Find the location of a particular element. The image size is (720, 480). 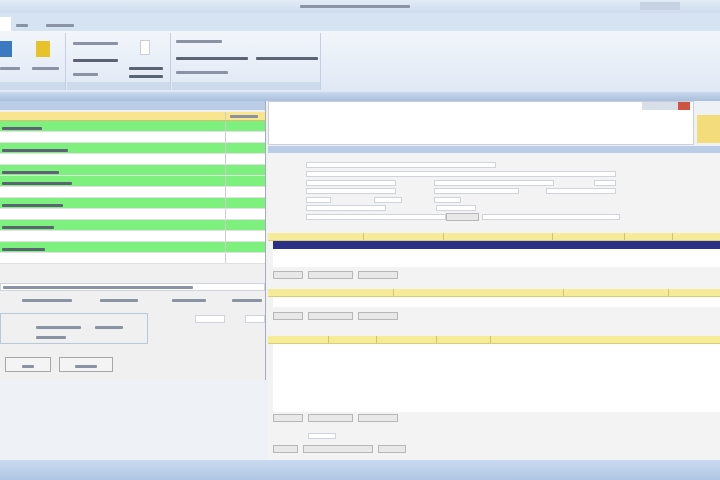

date-from is located at coordinates (210, 319).